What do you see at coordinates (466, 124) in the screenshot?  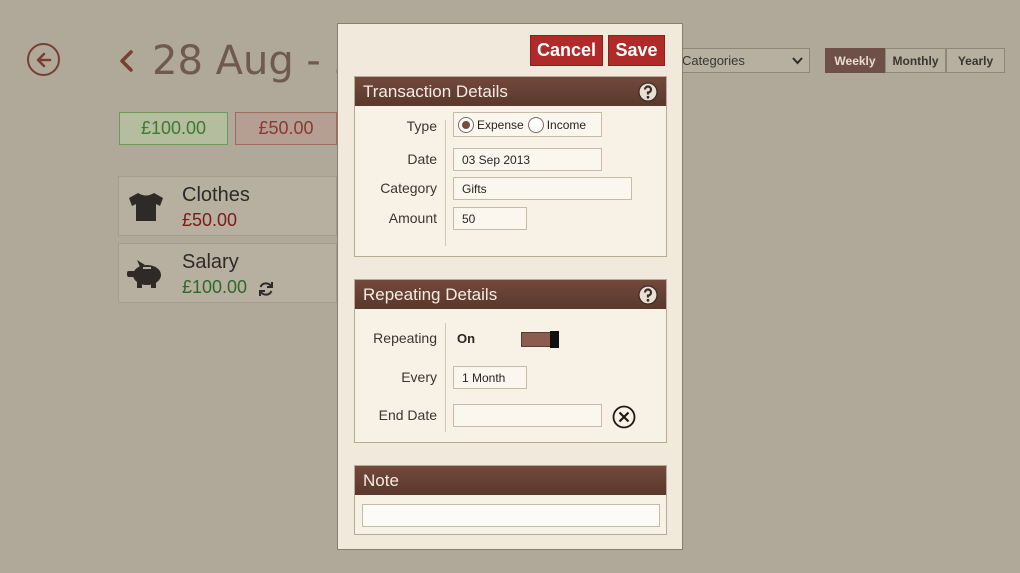 I see `expense-radio` at bounding box center [466, 124].